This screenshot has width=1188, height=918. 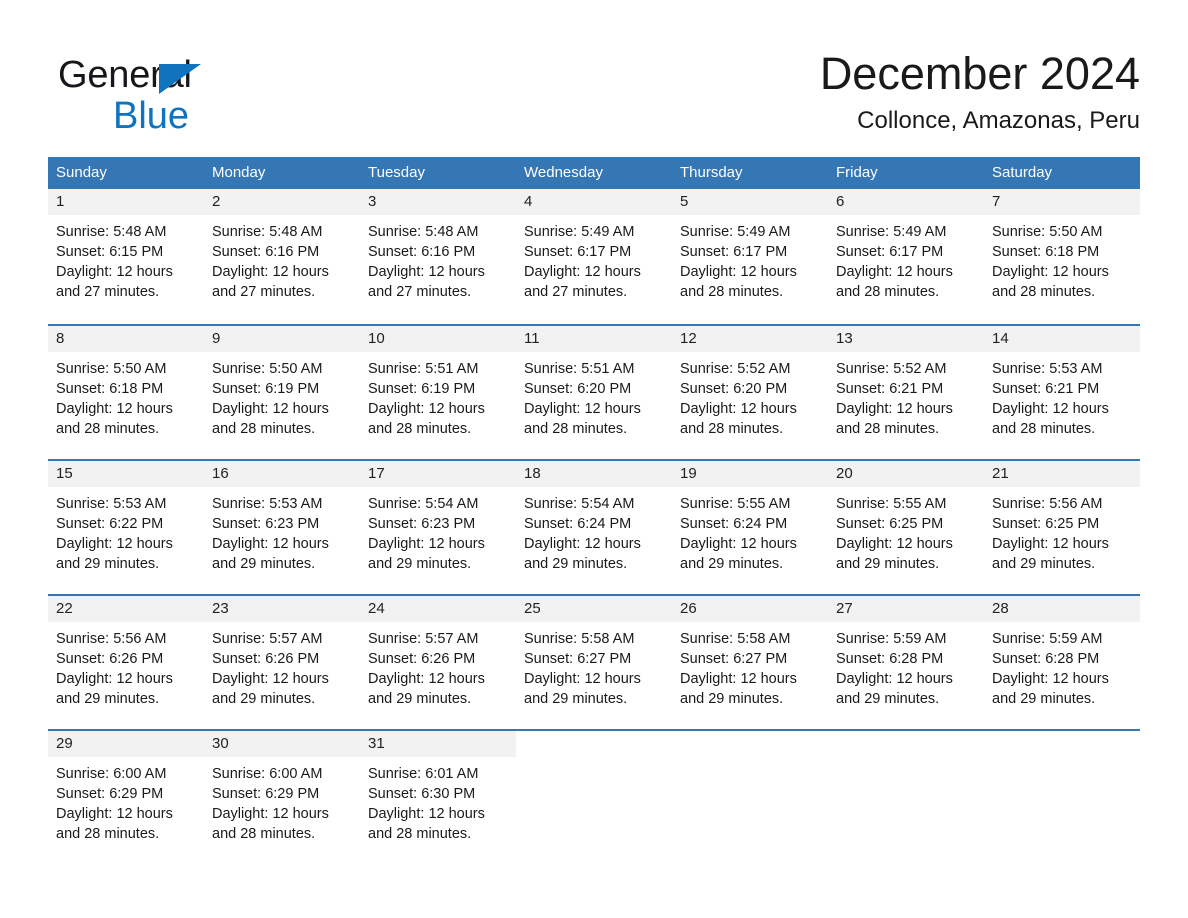 I want to click on day-number-band: 17, so click(x=438, y=474).